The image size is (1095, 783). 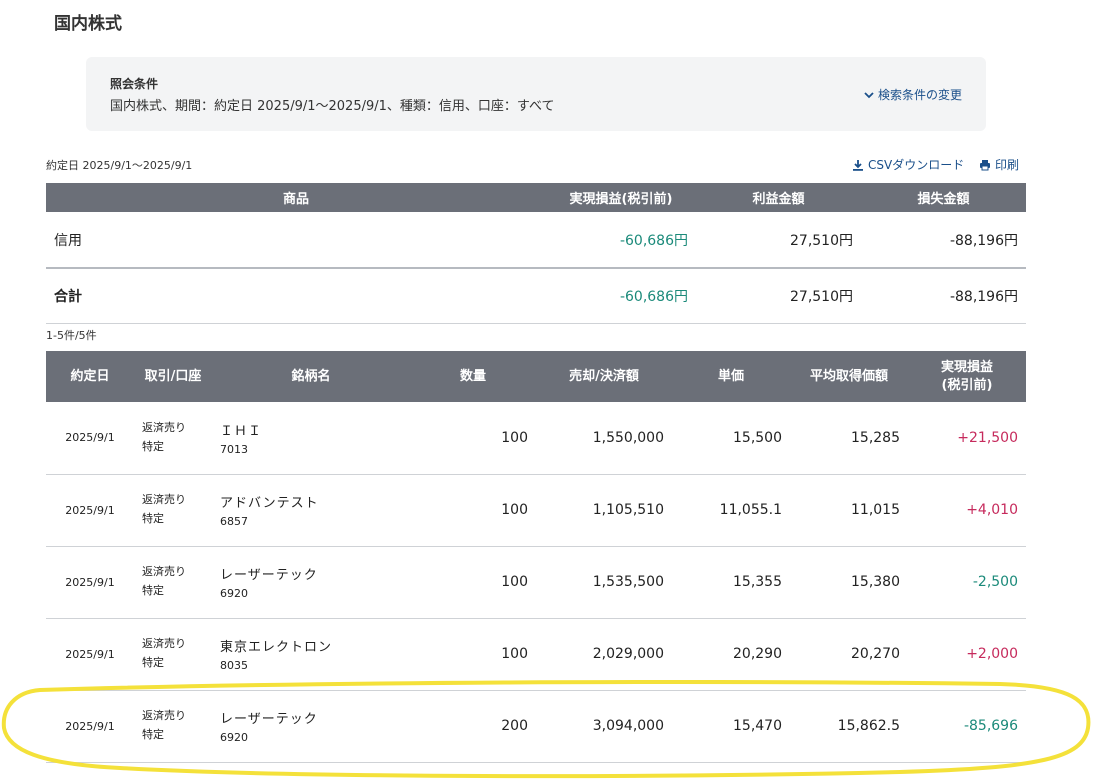 What do you see at coordinates (967, 726) in the screenshot?
I see `row-pl: -85,696` at bounding box center [967, 726].